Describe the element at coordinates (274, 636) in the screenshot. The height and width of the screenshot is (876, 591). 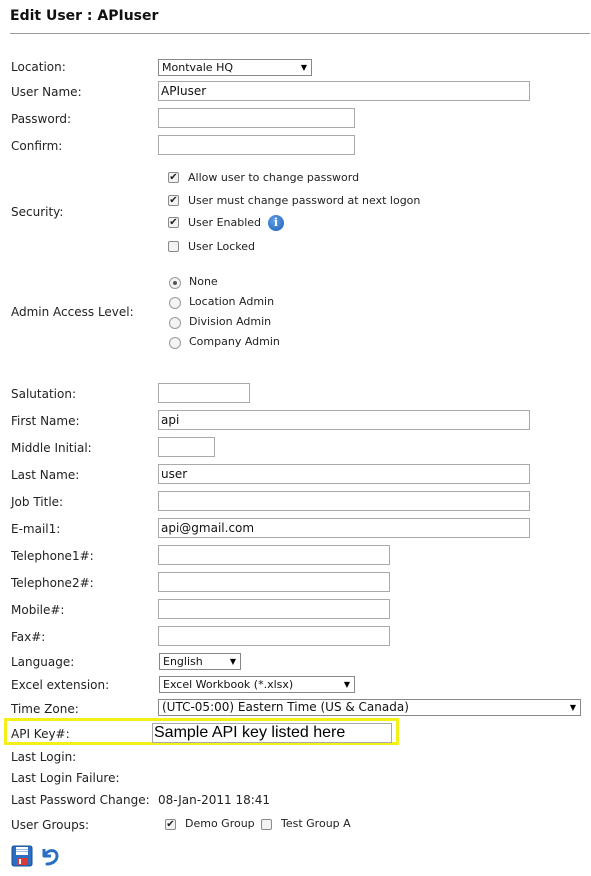
I see `fax-input` at that location.